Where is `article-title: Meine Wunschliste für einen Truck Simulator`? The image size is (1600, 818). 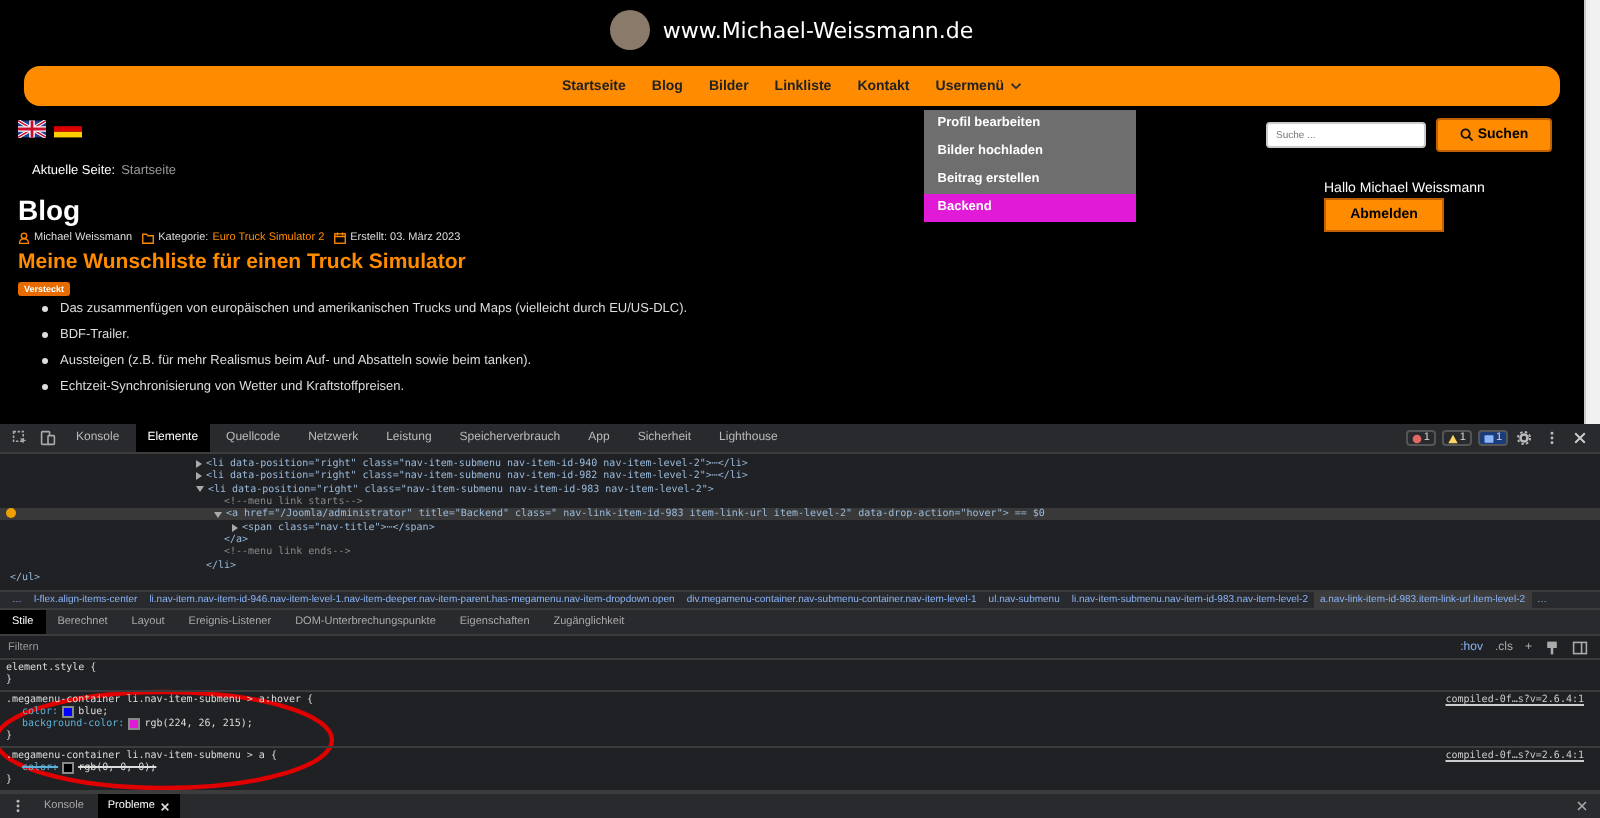
article-title: Meine Wunschliste für einen Truck Simulator is located at coordinates (242, 263).